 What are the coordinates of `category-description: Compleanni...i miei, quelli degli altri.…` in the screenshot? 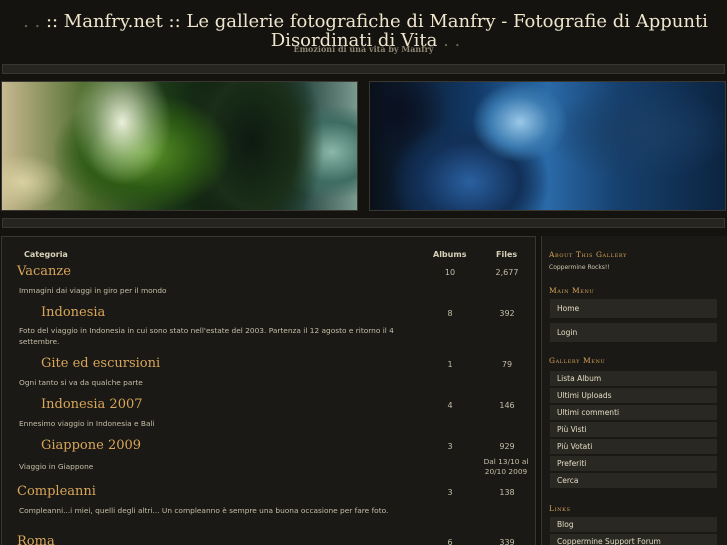 It's located at (204, 510).